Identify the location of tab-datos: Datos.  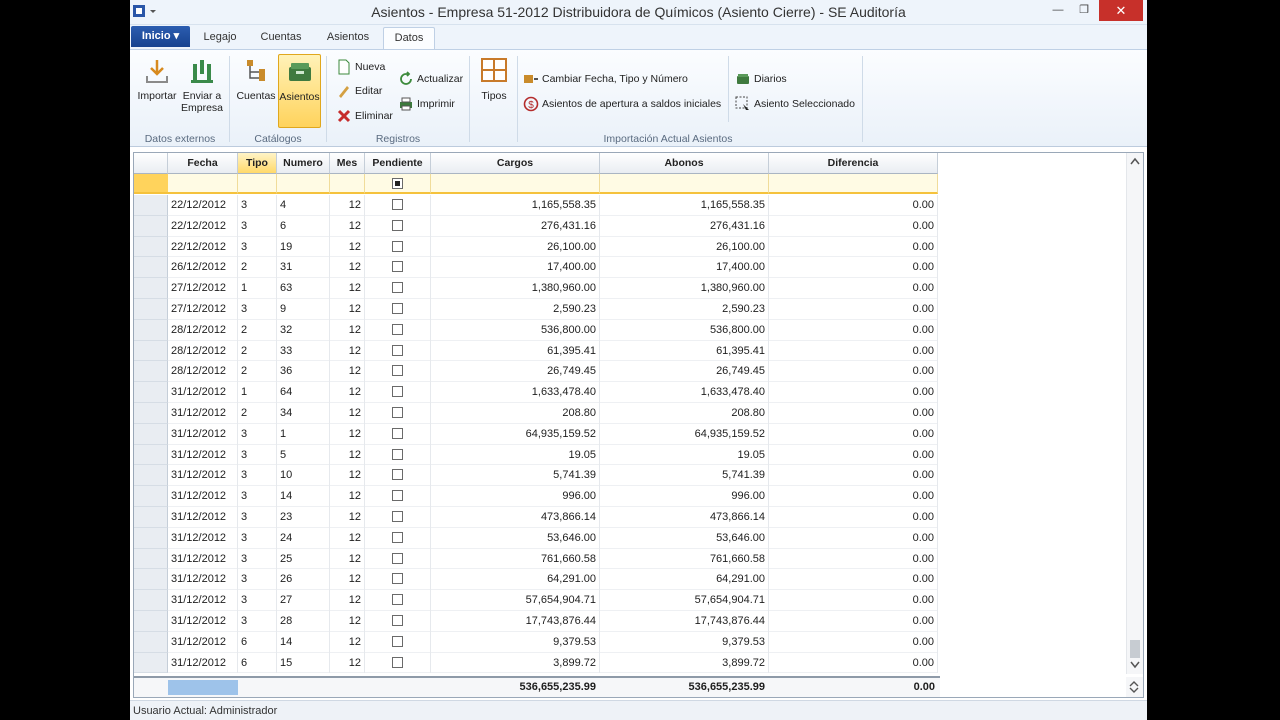
(409, 38).